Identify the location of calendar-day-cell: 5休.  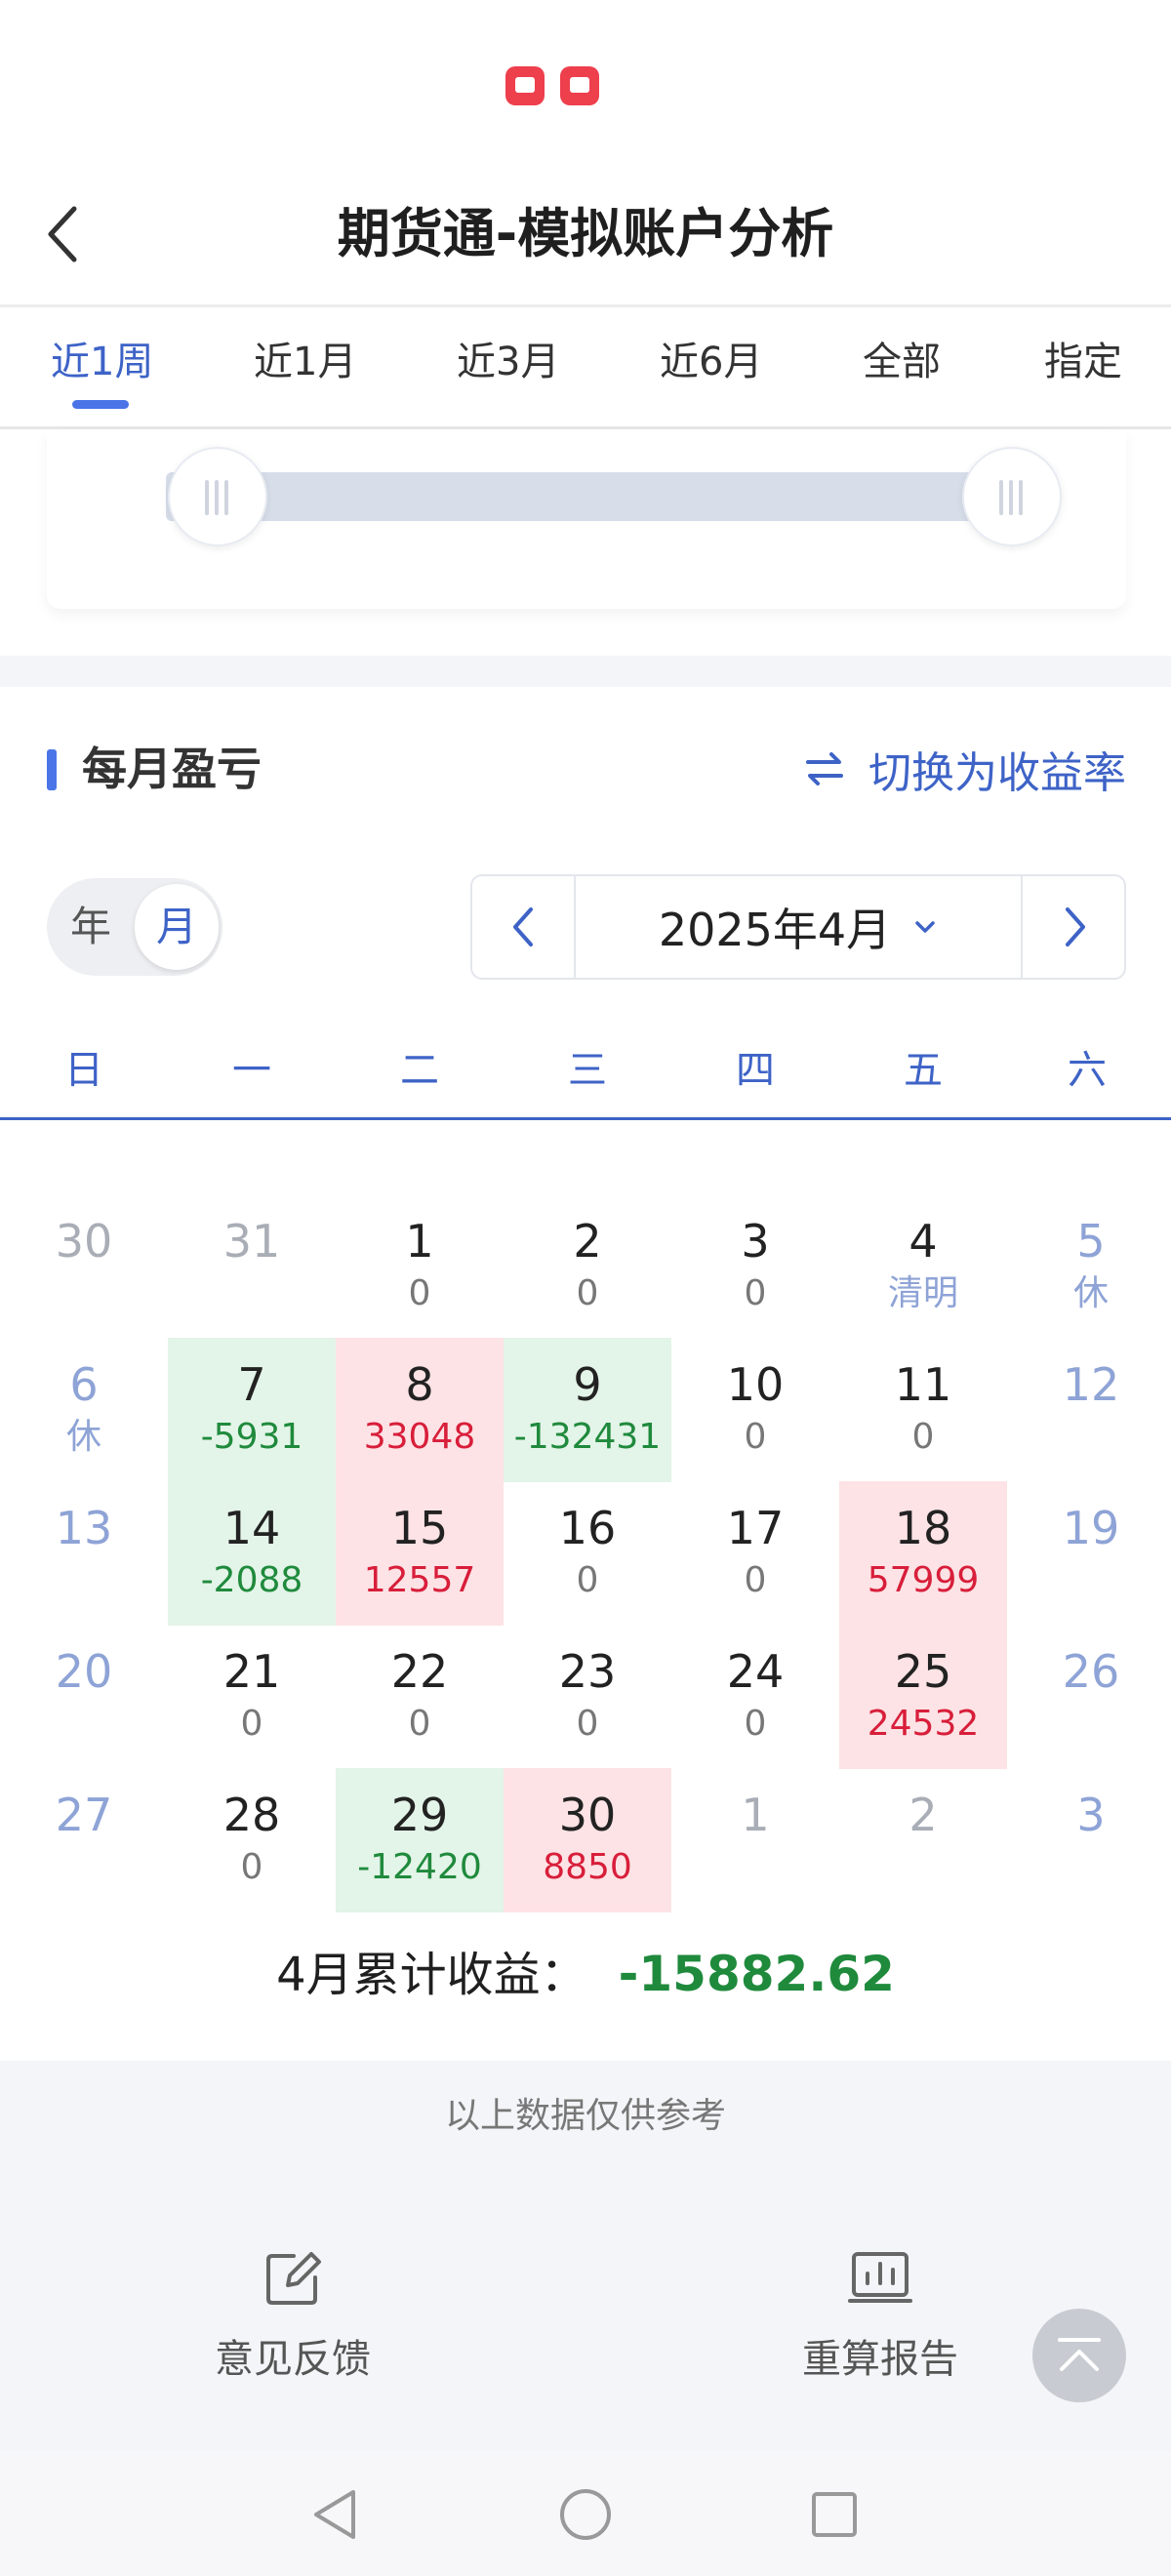
(1089, 1266).